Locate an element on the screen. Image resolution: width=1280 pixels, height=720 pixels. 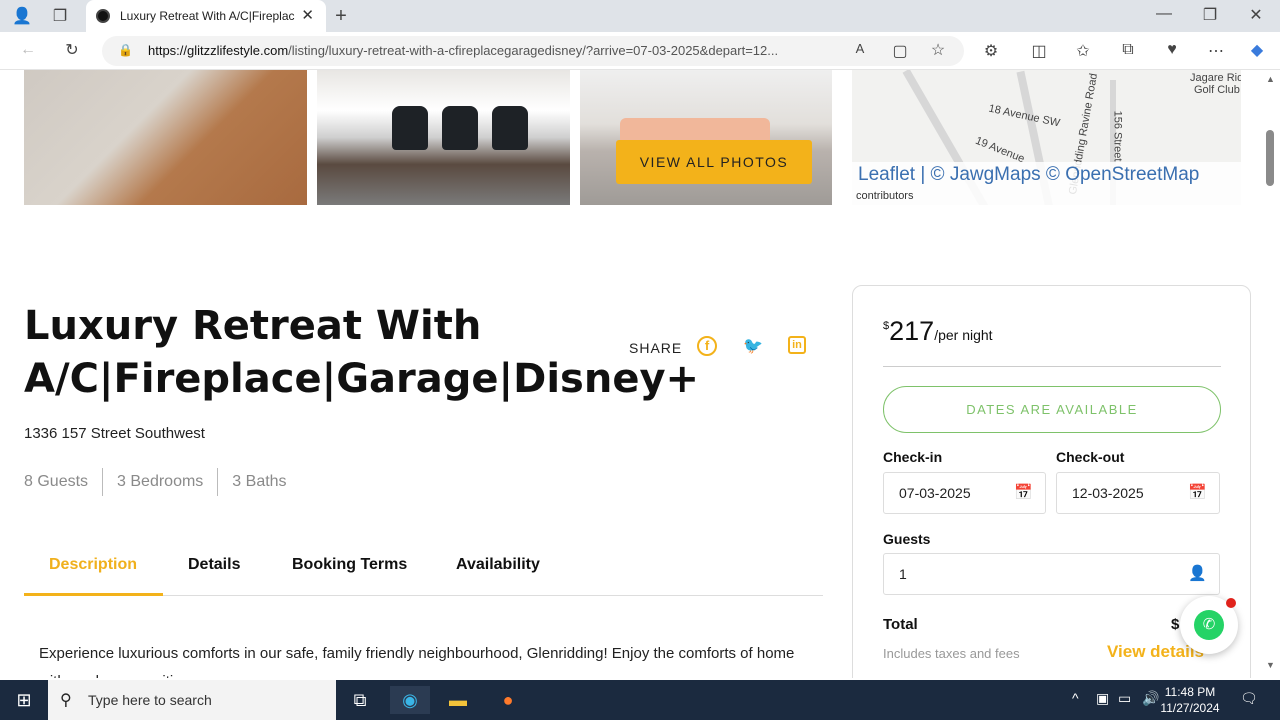
checkout-label: Check-out is located at coordinates (1090, 457).